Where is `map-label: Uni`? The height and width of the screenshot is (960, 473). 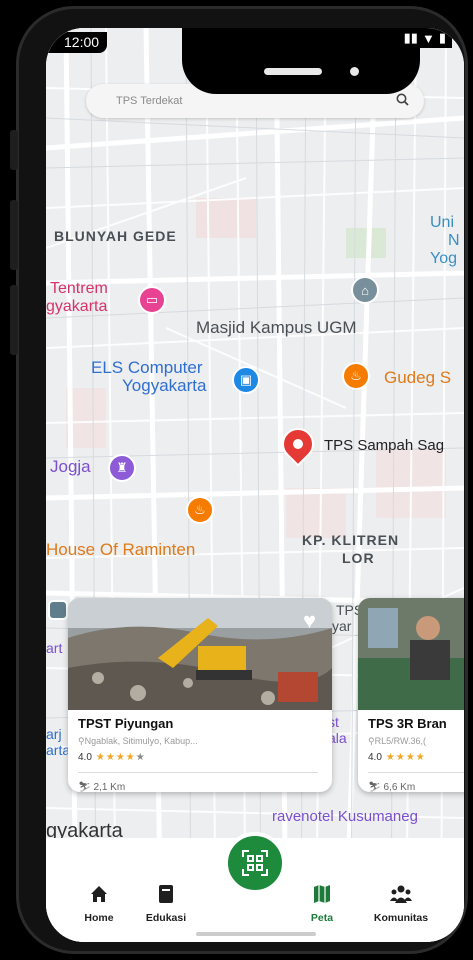 map-label: Uni is located at coordinates (442, 222).